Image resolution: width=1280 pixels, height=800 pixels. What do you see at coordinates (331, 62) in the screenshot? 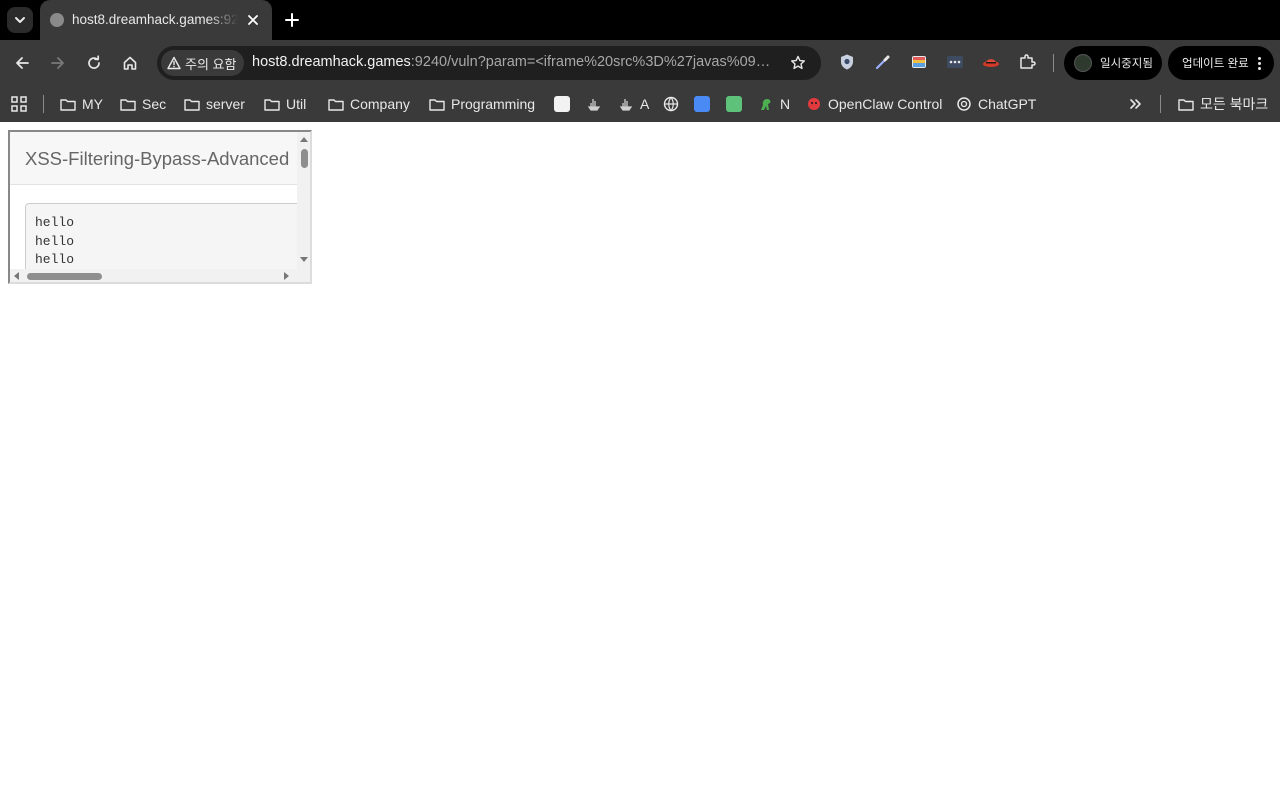
I see `url-host: host8.dreamhack.games` at bounding box center [331, 62].